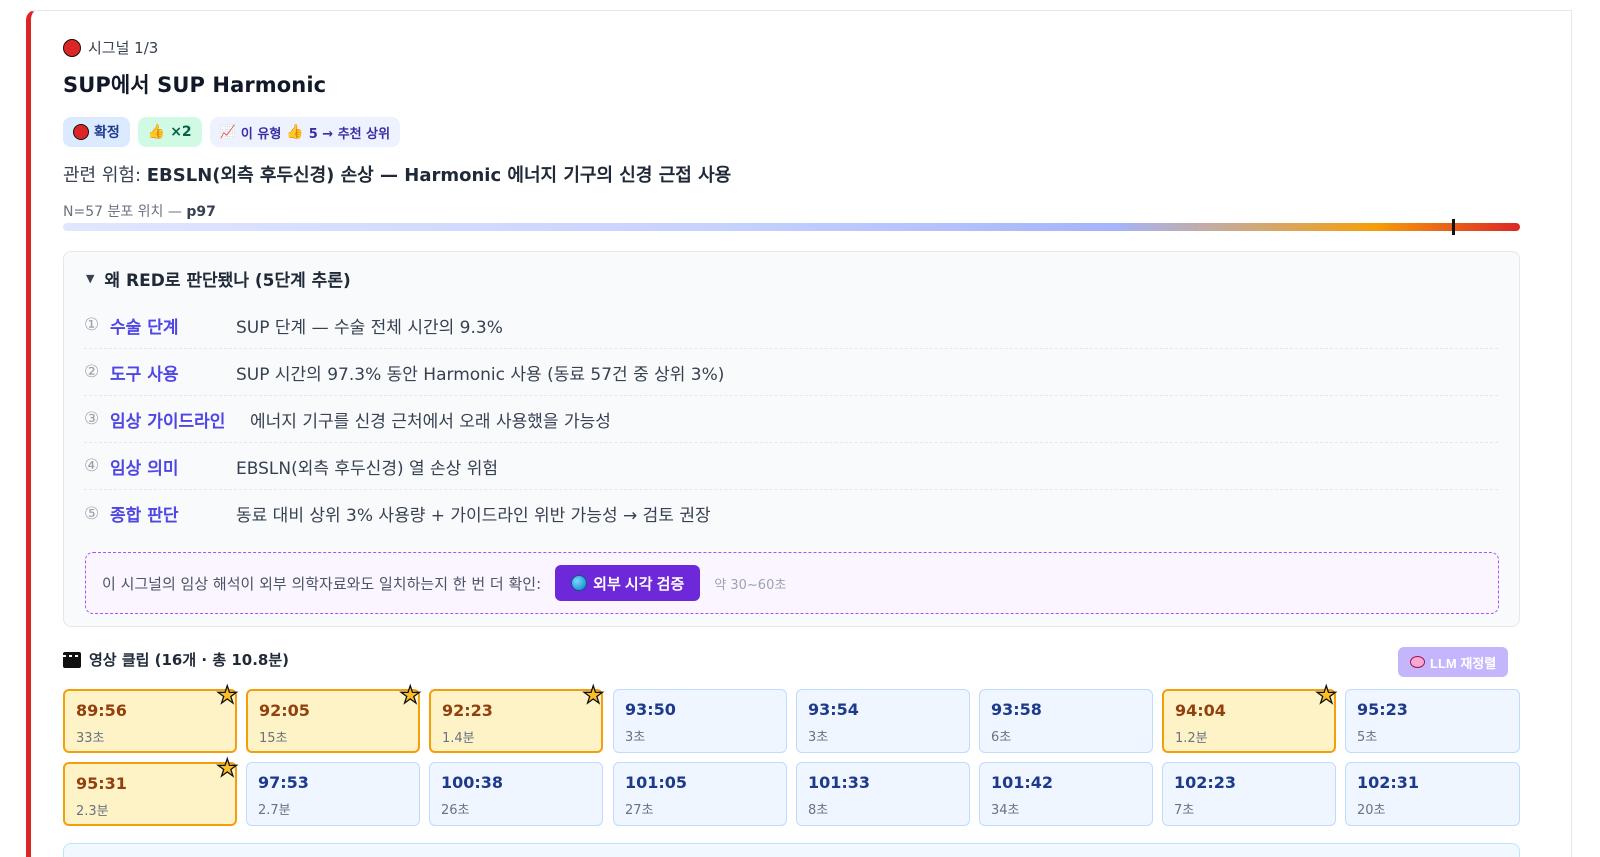 Image resolution: width=1600 pixels, height=857 pixels. Describe the element at coordinates (639, 810) in the screenshot. I see `clip-duration: 27초` at that location.